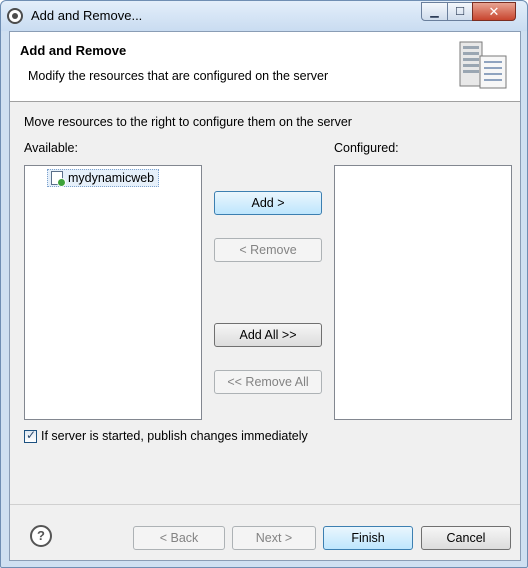 This screenshot has width=528, height=568. I want to click on back-button: < Back, so click(179, 538).